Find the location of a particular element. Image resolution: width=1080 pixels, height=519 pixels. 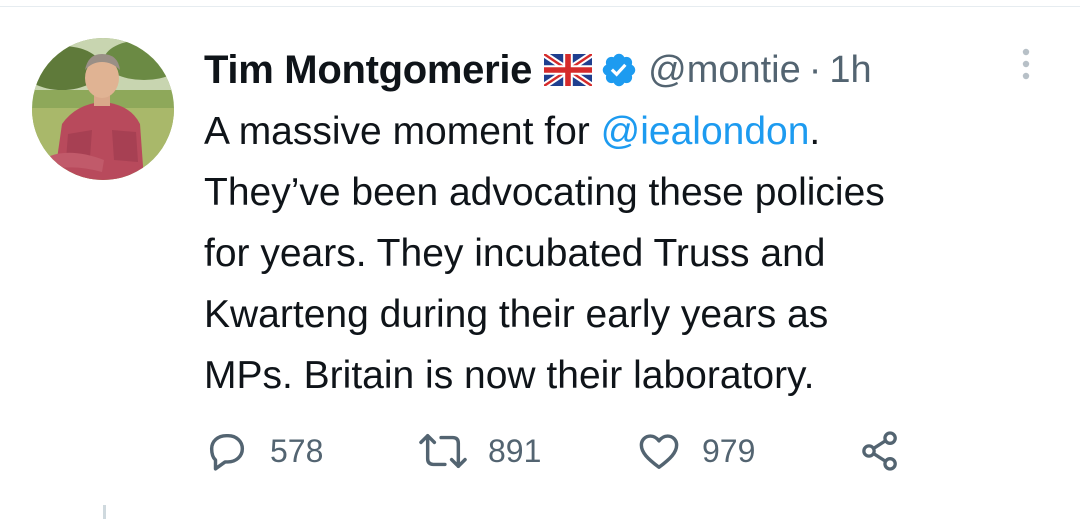

avatar is located at coordinates (103, 109).